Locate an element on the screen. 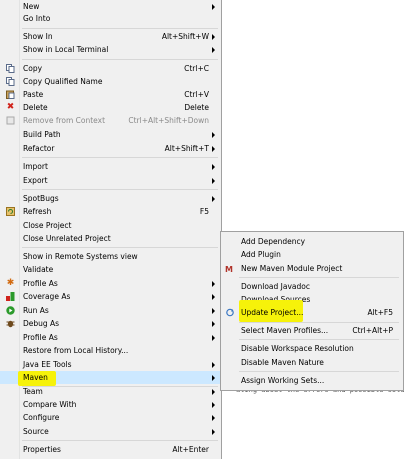 The image size is (404, 459). menu-item-compare-with: Compare With is located at coordinates (110, 404).